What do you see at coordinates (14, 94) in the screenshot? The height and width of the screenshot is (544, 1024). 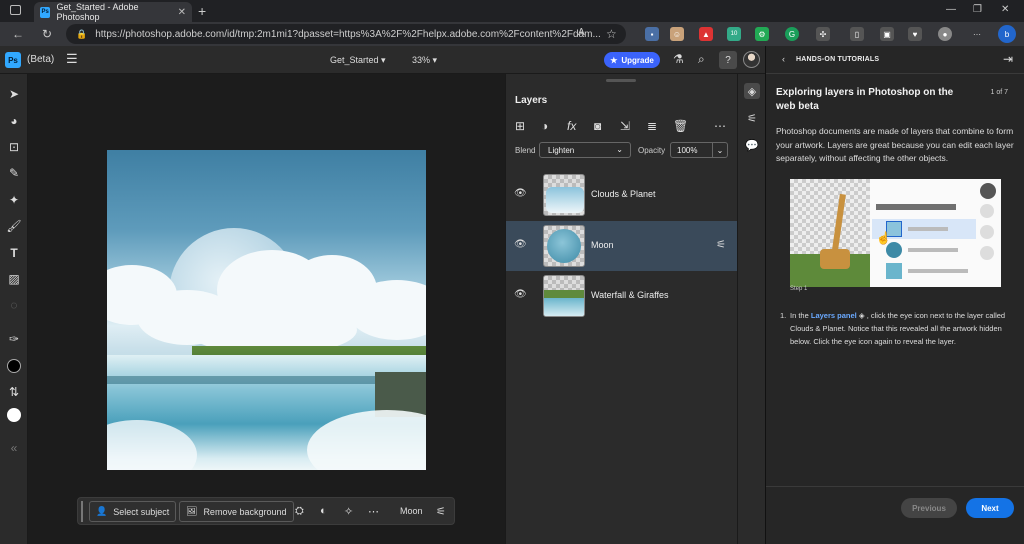 I see `move-tool-icon: ➤` at bounding box center [14, 94].